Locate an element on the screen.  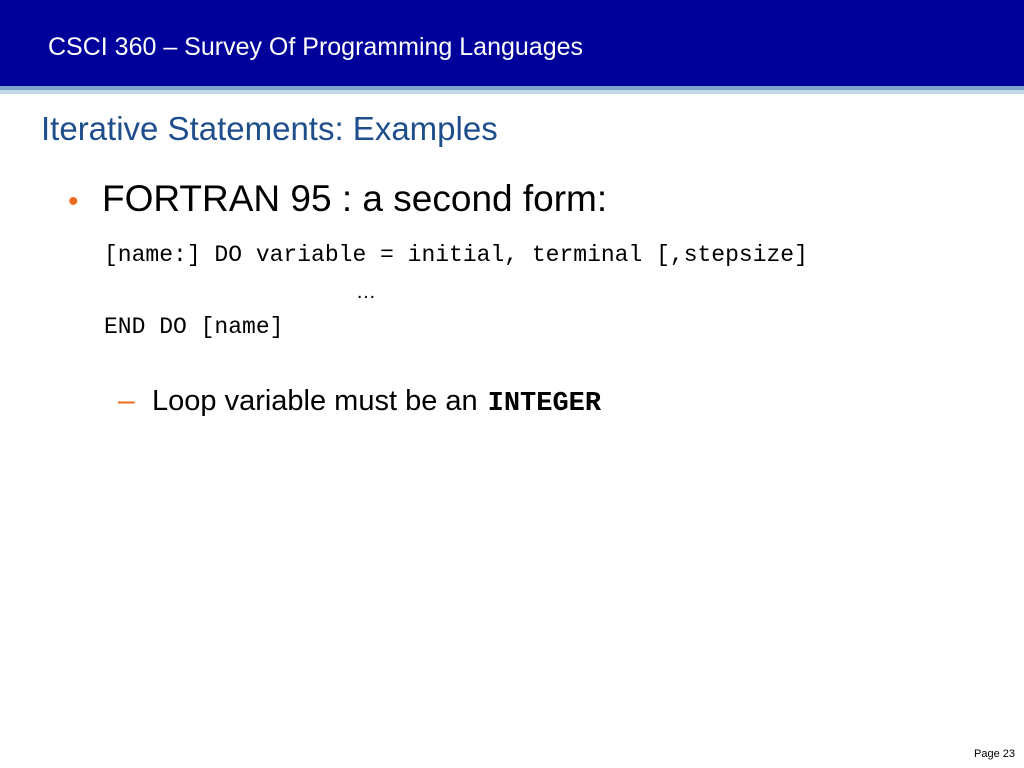
bullet-text: FORTRAN 95 : a second form: is located at coordinates (355, 198).